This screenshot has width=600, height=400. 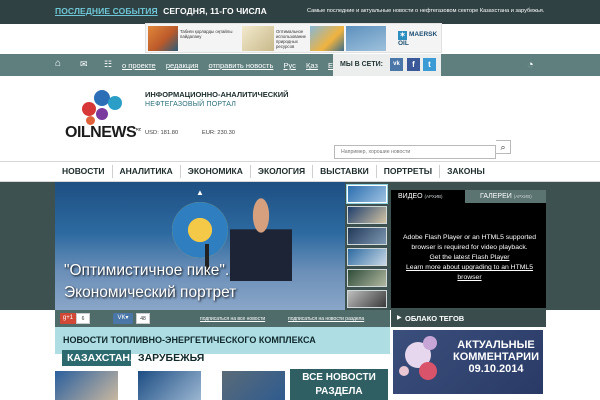 What do you see at coordinates (108, 64) in the screenshot?
I see `sitemap-icon: ☷` at bounding box center [108, 64].